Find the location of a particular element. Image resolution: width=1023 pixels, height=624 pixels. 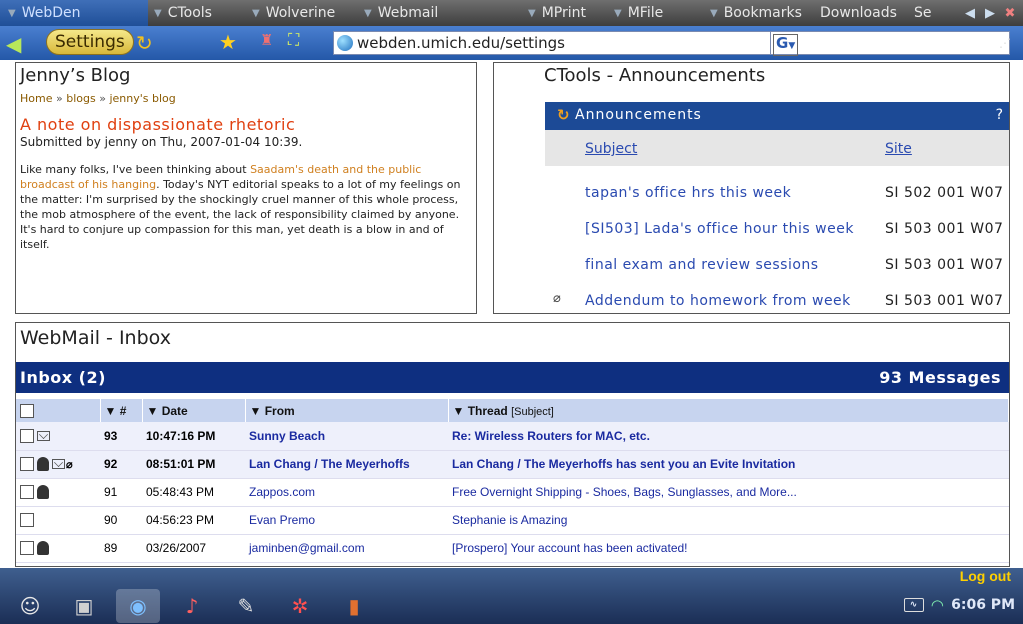

tab-mprint: ▼ MPrint is located at coordinates (558, 13).